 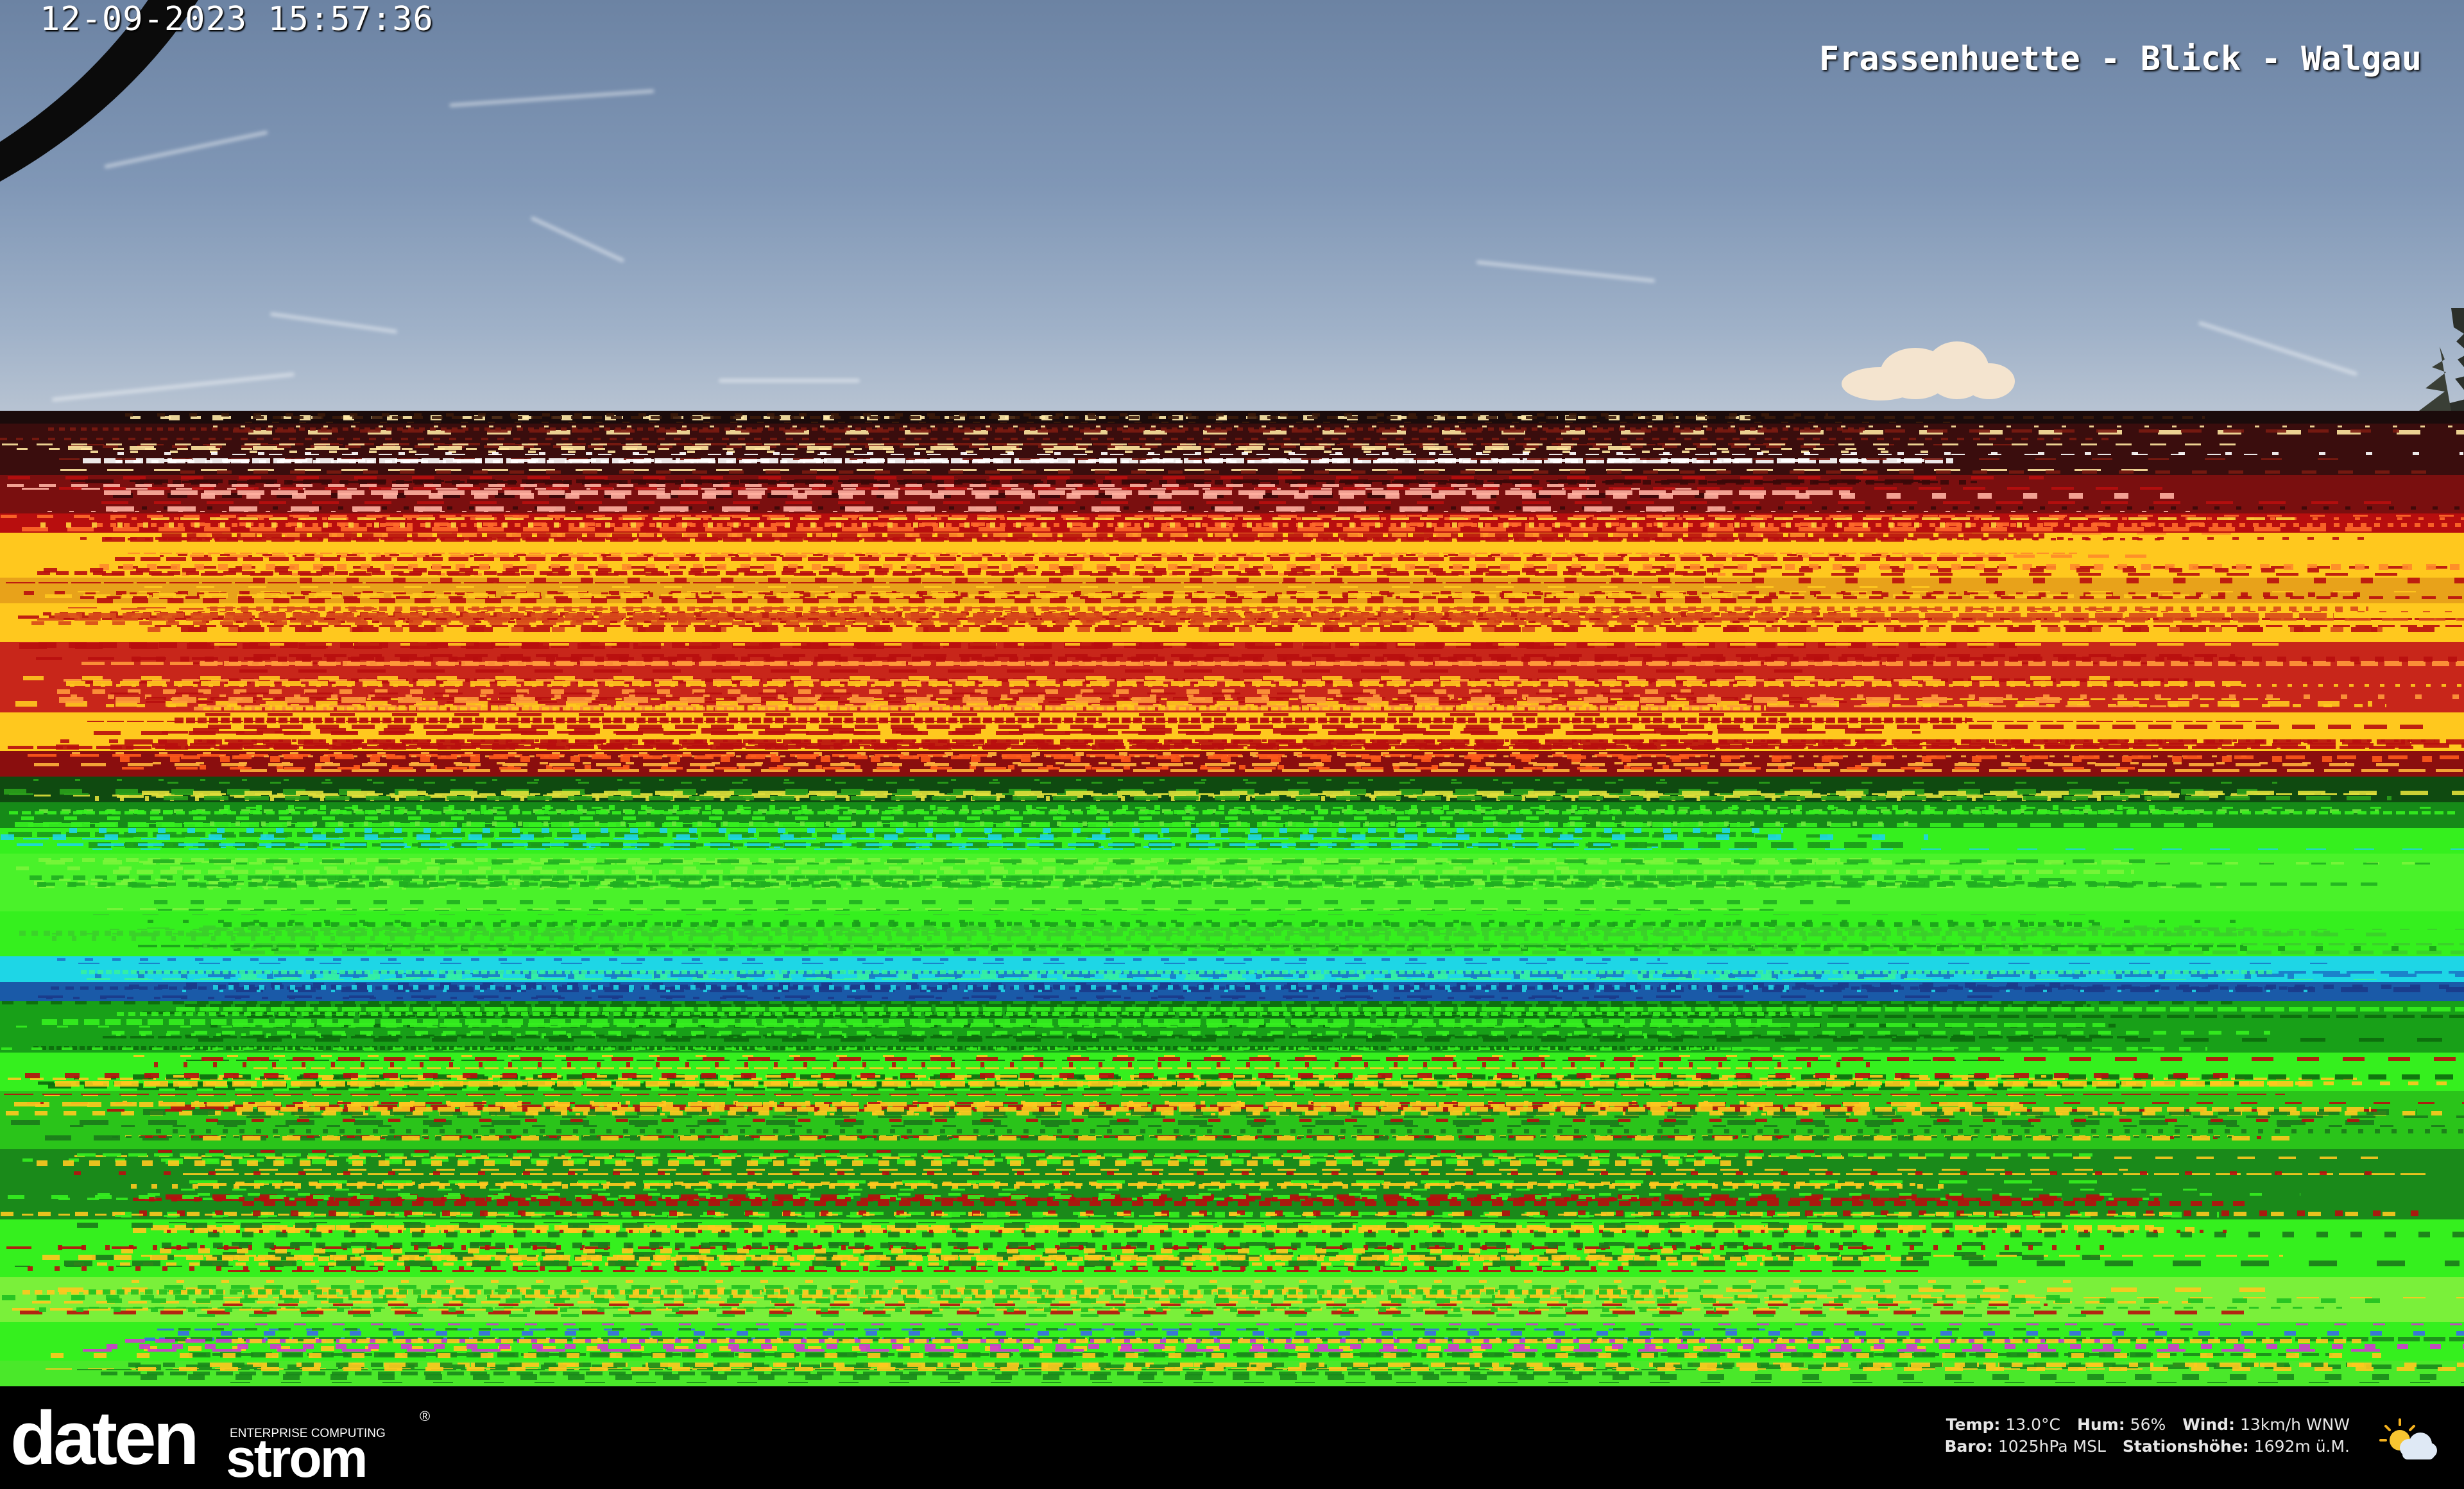 What do you see at coordinates (2295, 1425) in the screenshot?
I see `wind-value: 13km/h WNW` at bounding box center [2295, 1425].